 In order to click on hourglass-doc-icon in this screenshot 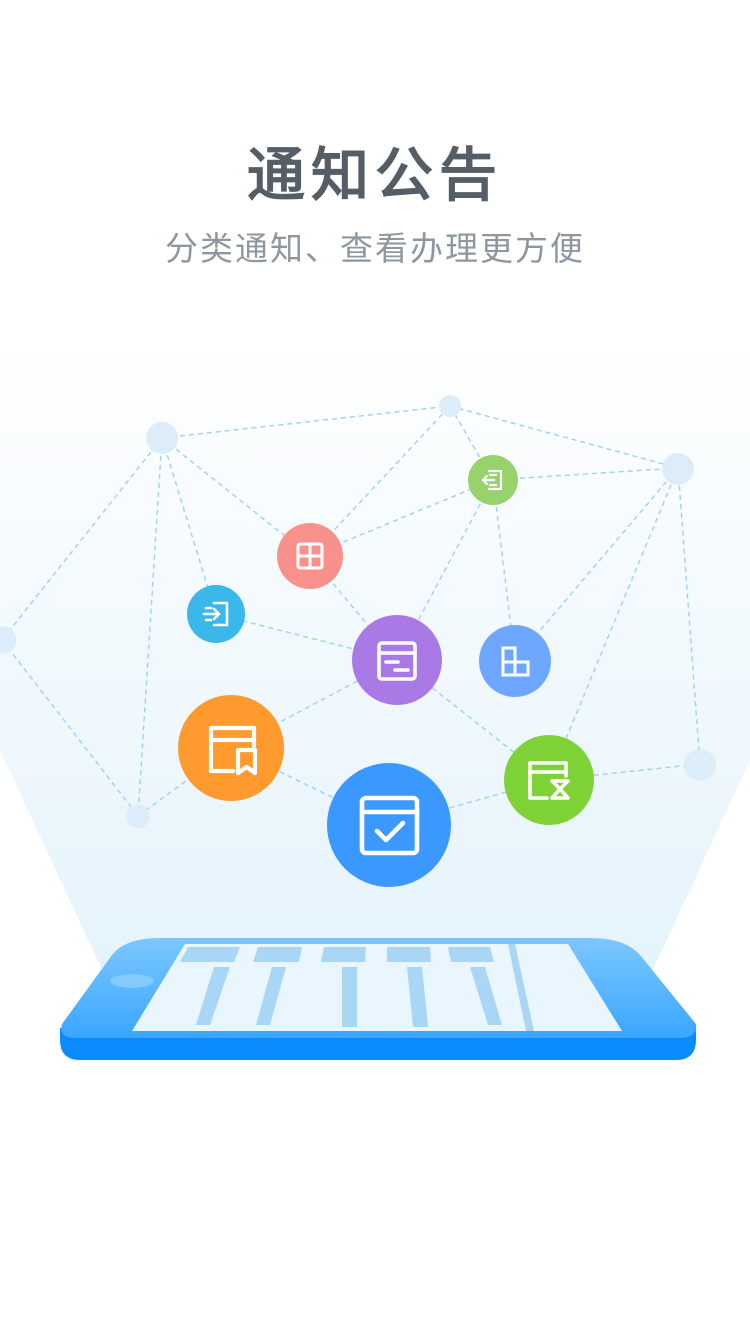, I will do `click(549, 780)`.